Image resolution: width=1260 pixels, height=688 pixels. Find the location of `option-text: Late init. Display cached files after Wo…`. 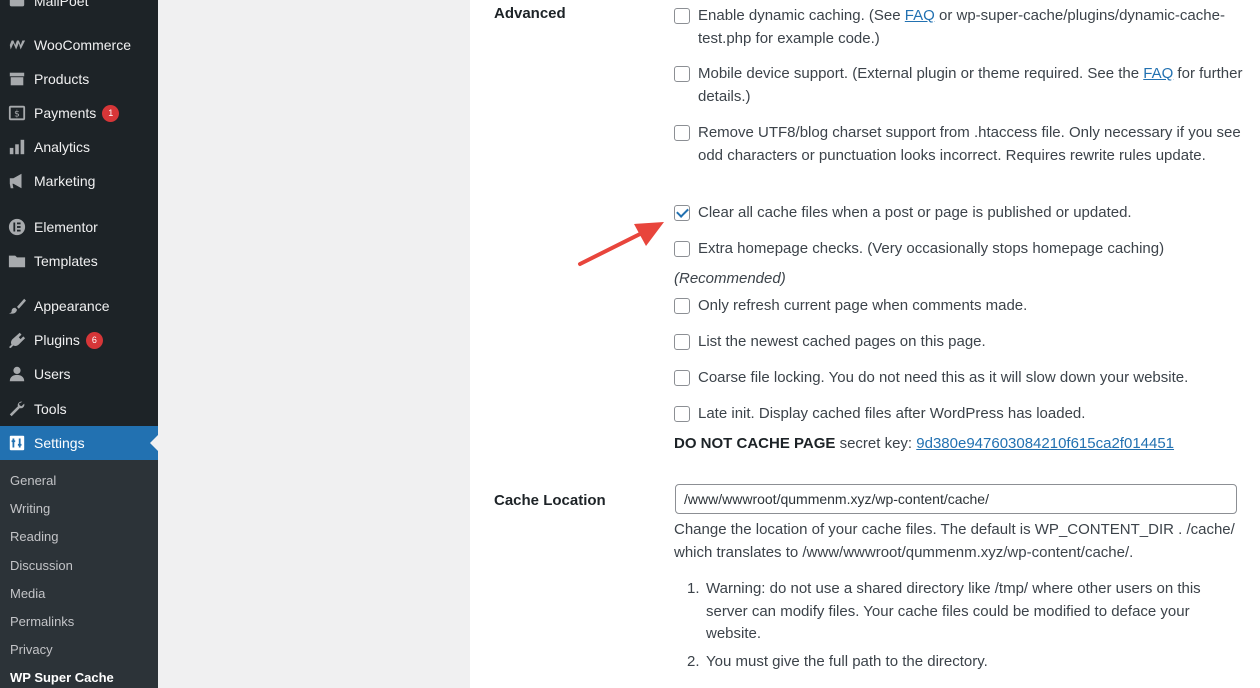

option-text: Late init. Display cached files after Wo… is located at coordinates (892, 413).